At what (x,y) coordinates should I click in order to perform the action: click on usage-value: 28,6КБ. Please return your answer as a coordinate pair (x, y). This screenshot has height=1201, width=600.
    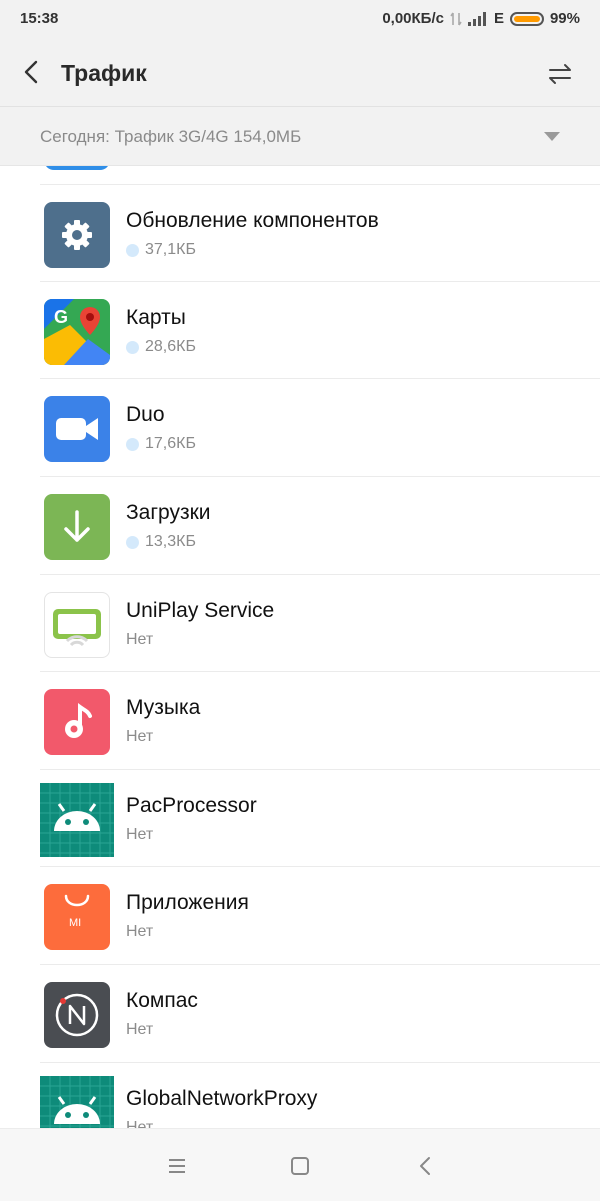
    Looking at the image, I should click on (170, 346).